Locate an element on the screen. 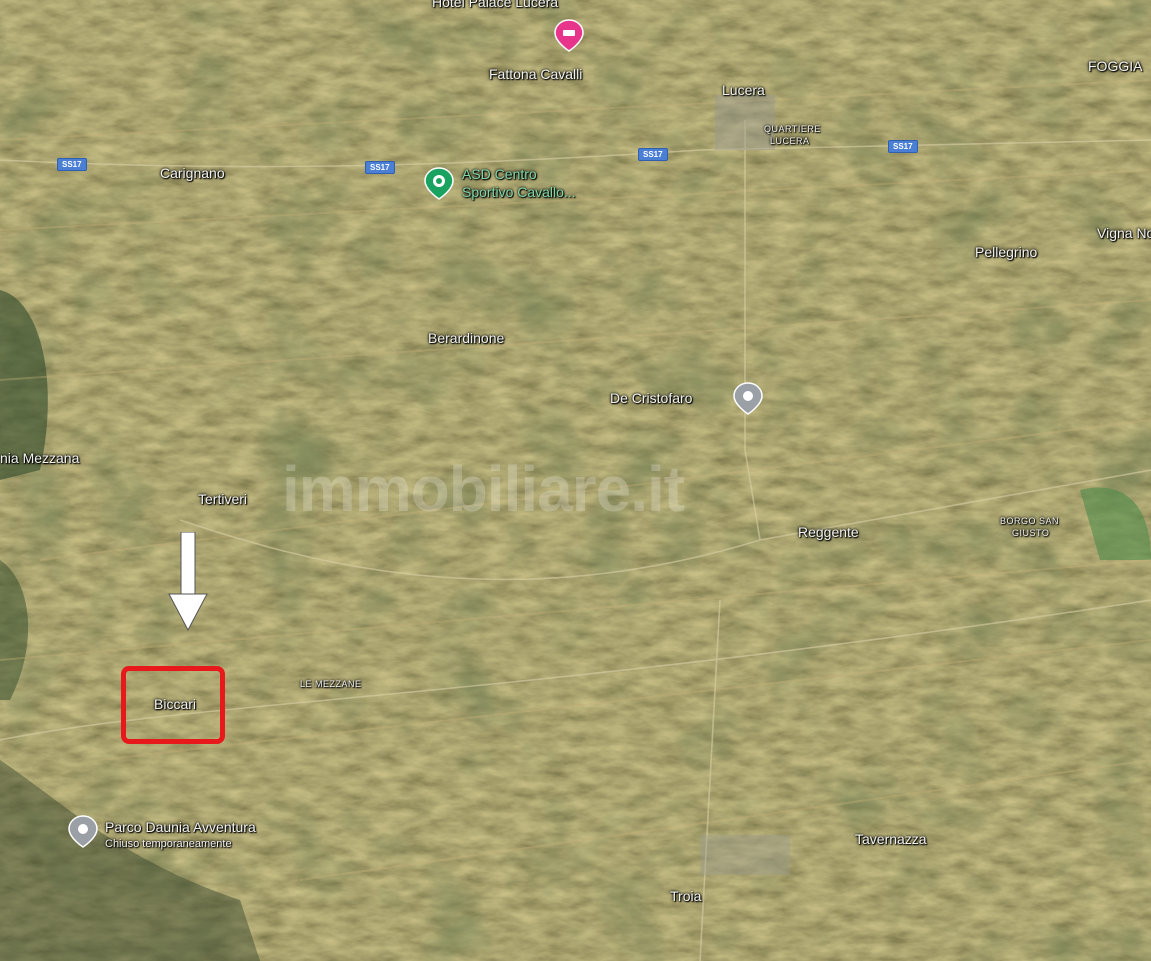 The height and width of the screenshot is (961, 1151). label-de-cristofaro: De Cristofaro is located at coordinates (651, 398).